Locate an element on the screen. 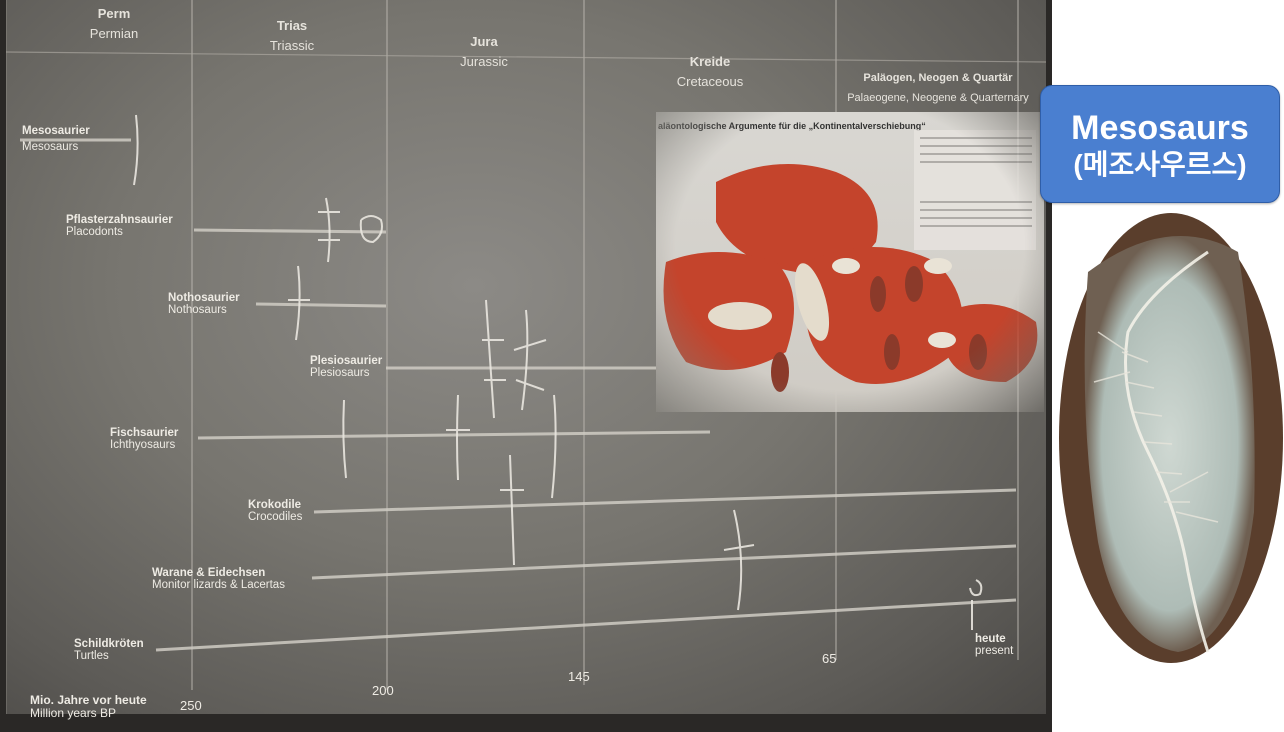 The height and width of the screenshot is (732, 1284). present-de: heute is located at coordinates (990, 639).